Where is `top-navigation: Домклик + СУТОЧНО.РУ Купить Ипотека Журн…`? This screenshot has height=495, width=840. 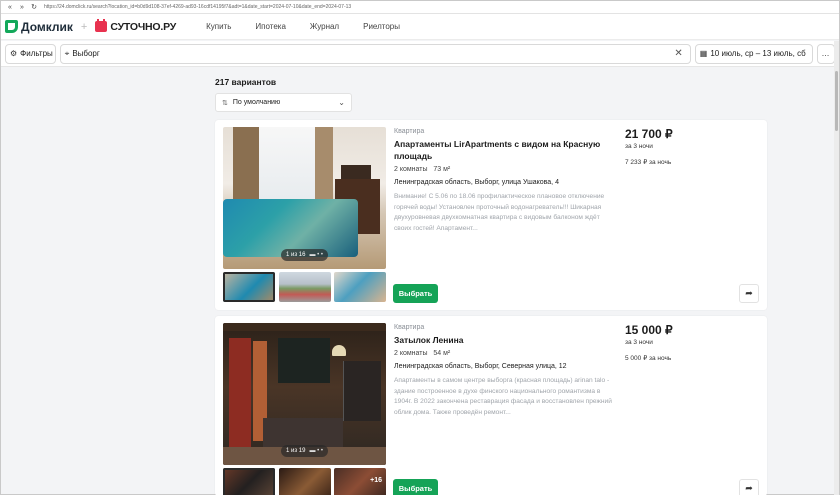
top-navigation: Домклик + СУТОЧНО.РУ Купить Ипотека Журн… is located at coordinates (420, 27).